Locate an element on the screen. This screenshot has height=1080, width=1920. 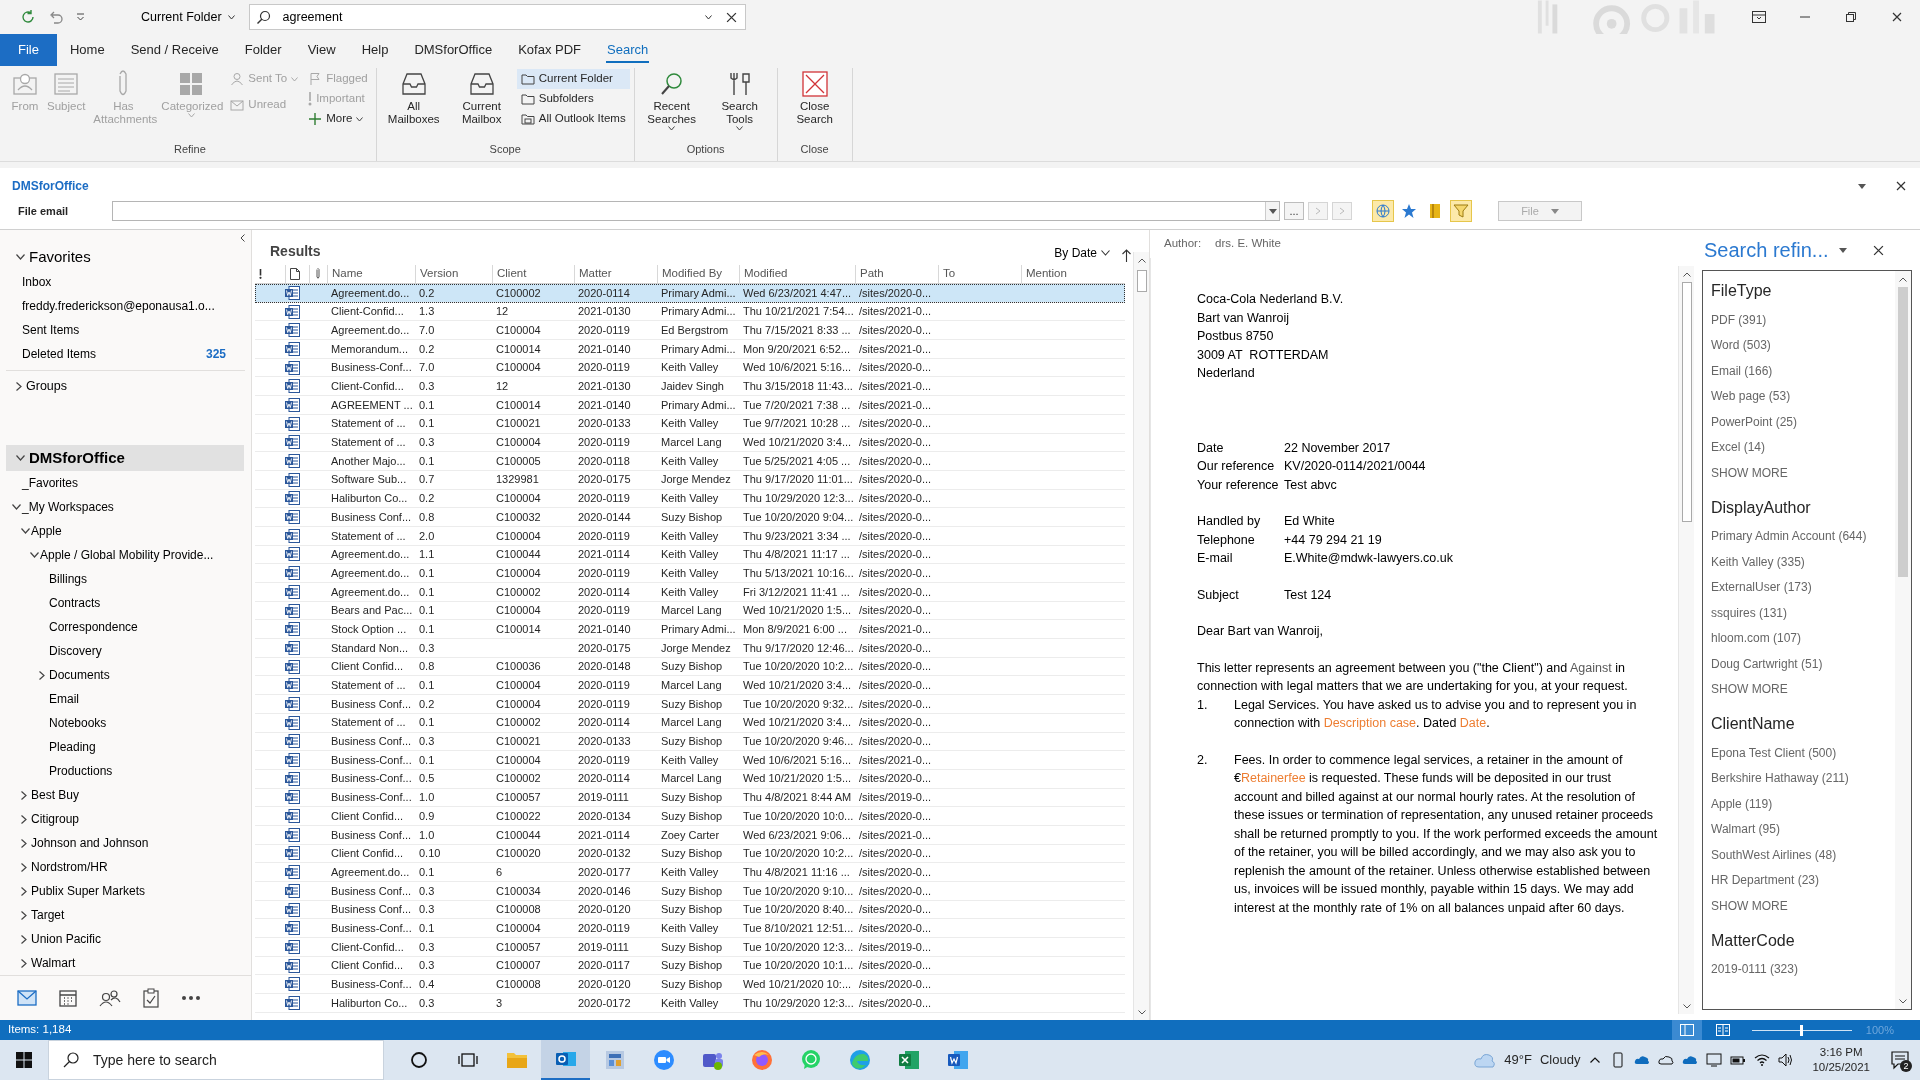
section-header: DMSforOffice is located at coordinates (125, 458).